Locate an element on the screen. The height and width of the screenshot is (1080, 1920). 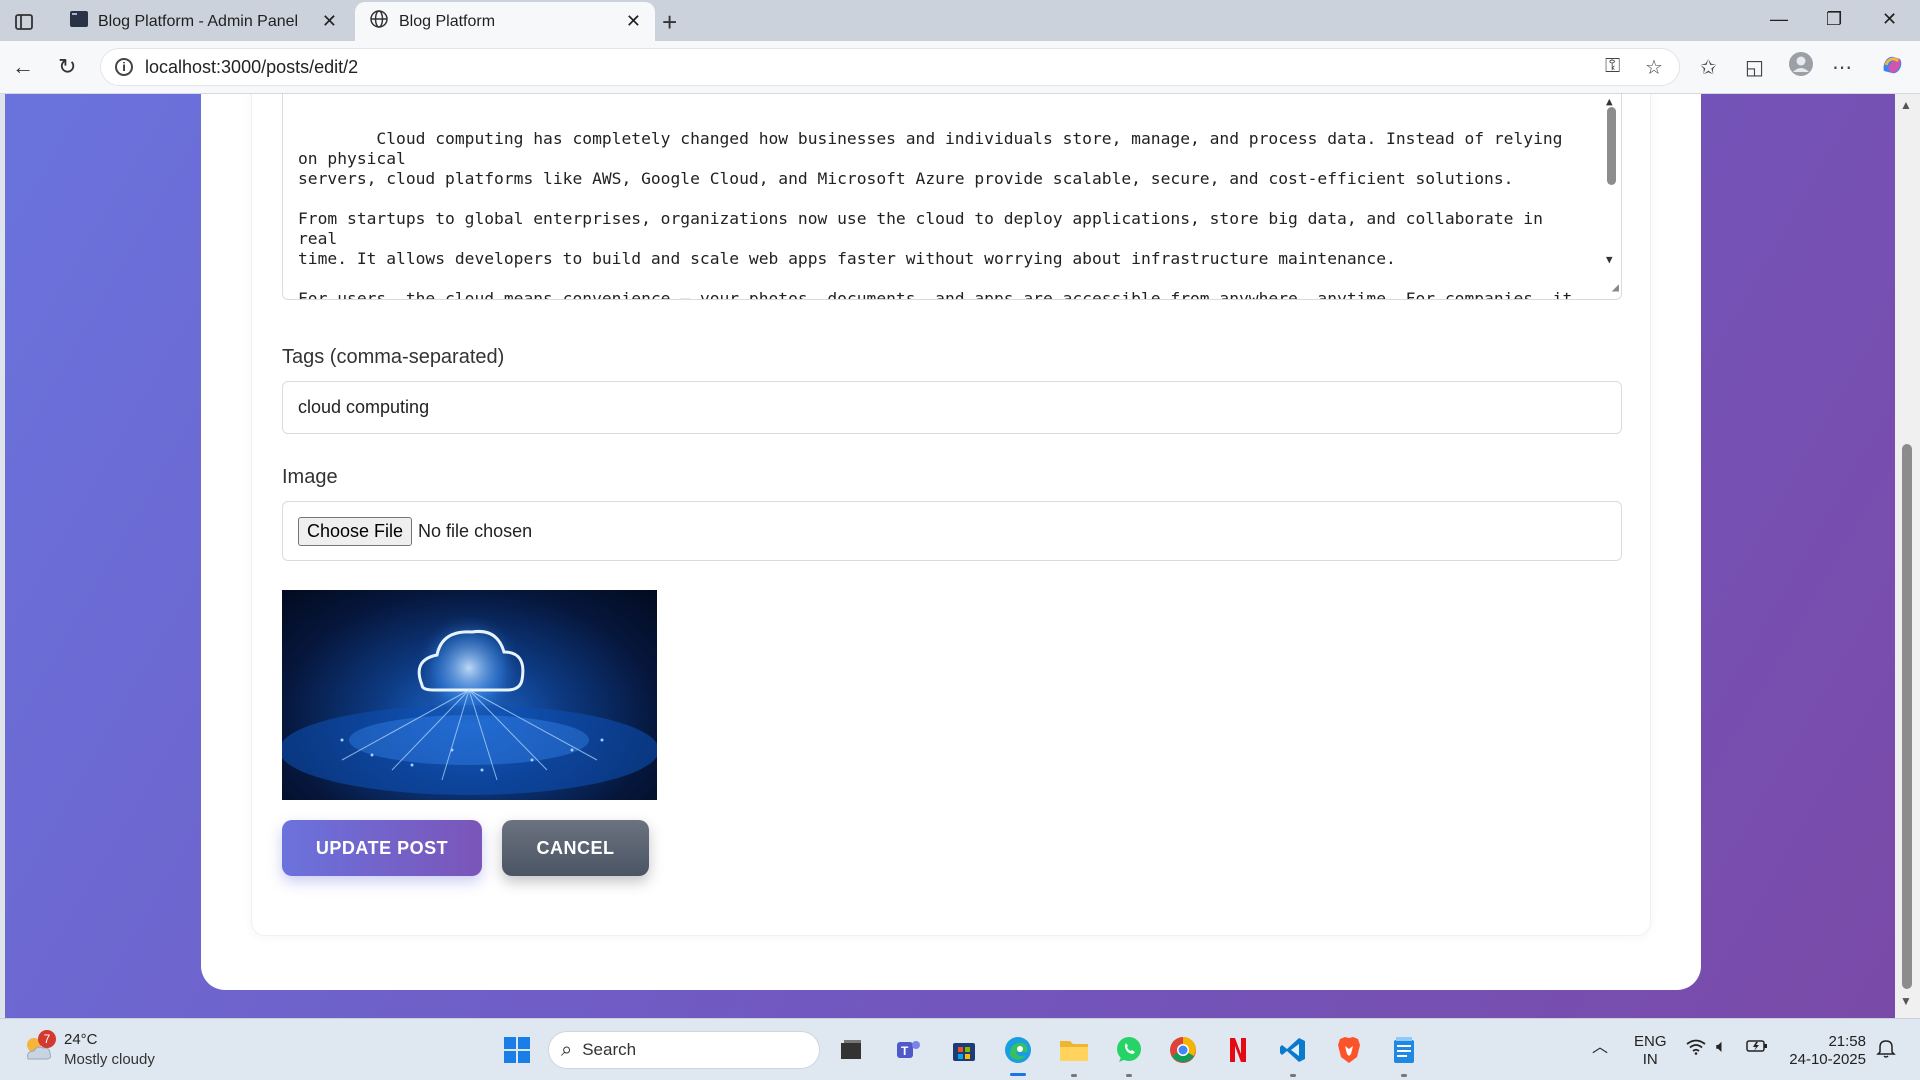
language-indicator: ENG IN is located at coordinates (1650, 1051).